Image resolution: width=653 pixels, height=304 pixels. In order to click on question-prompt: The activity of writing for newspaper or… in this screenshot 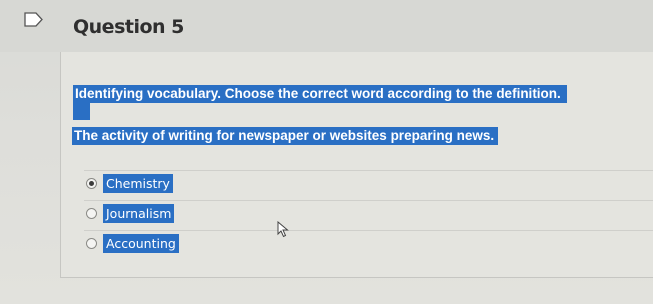, I will do `click(285, 136)`.